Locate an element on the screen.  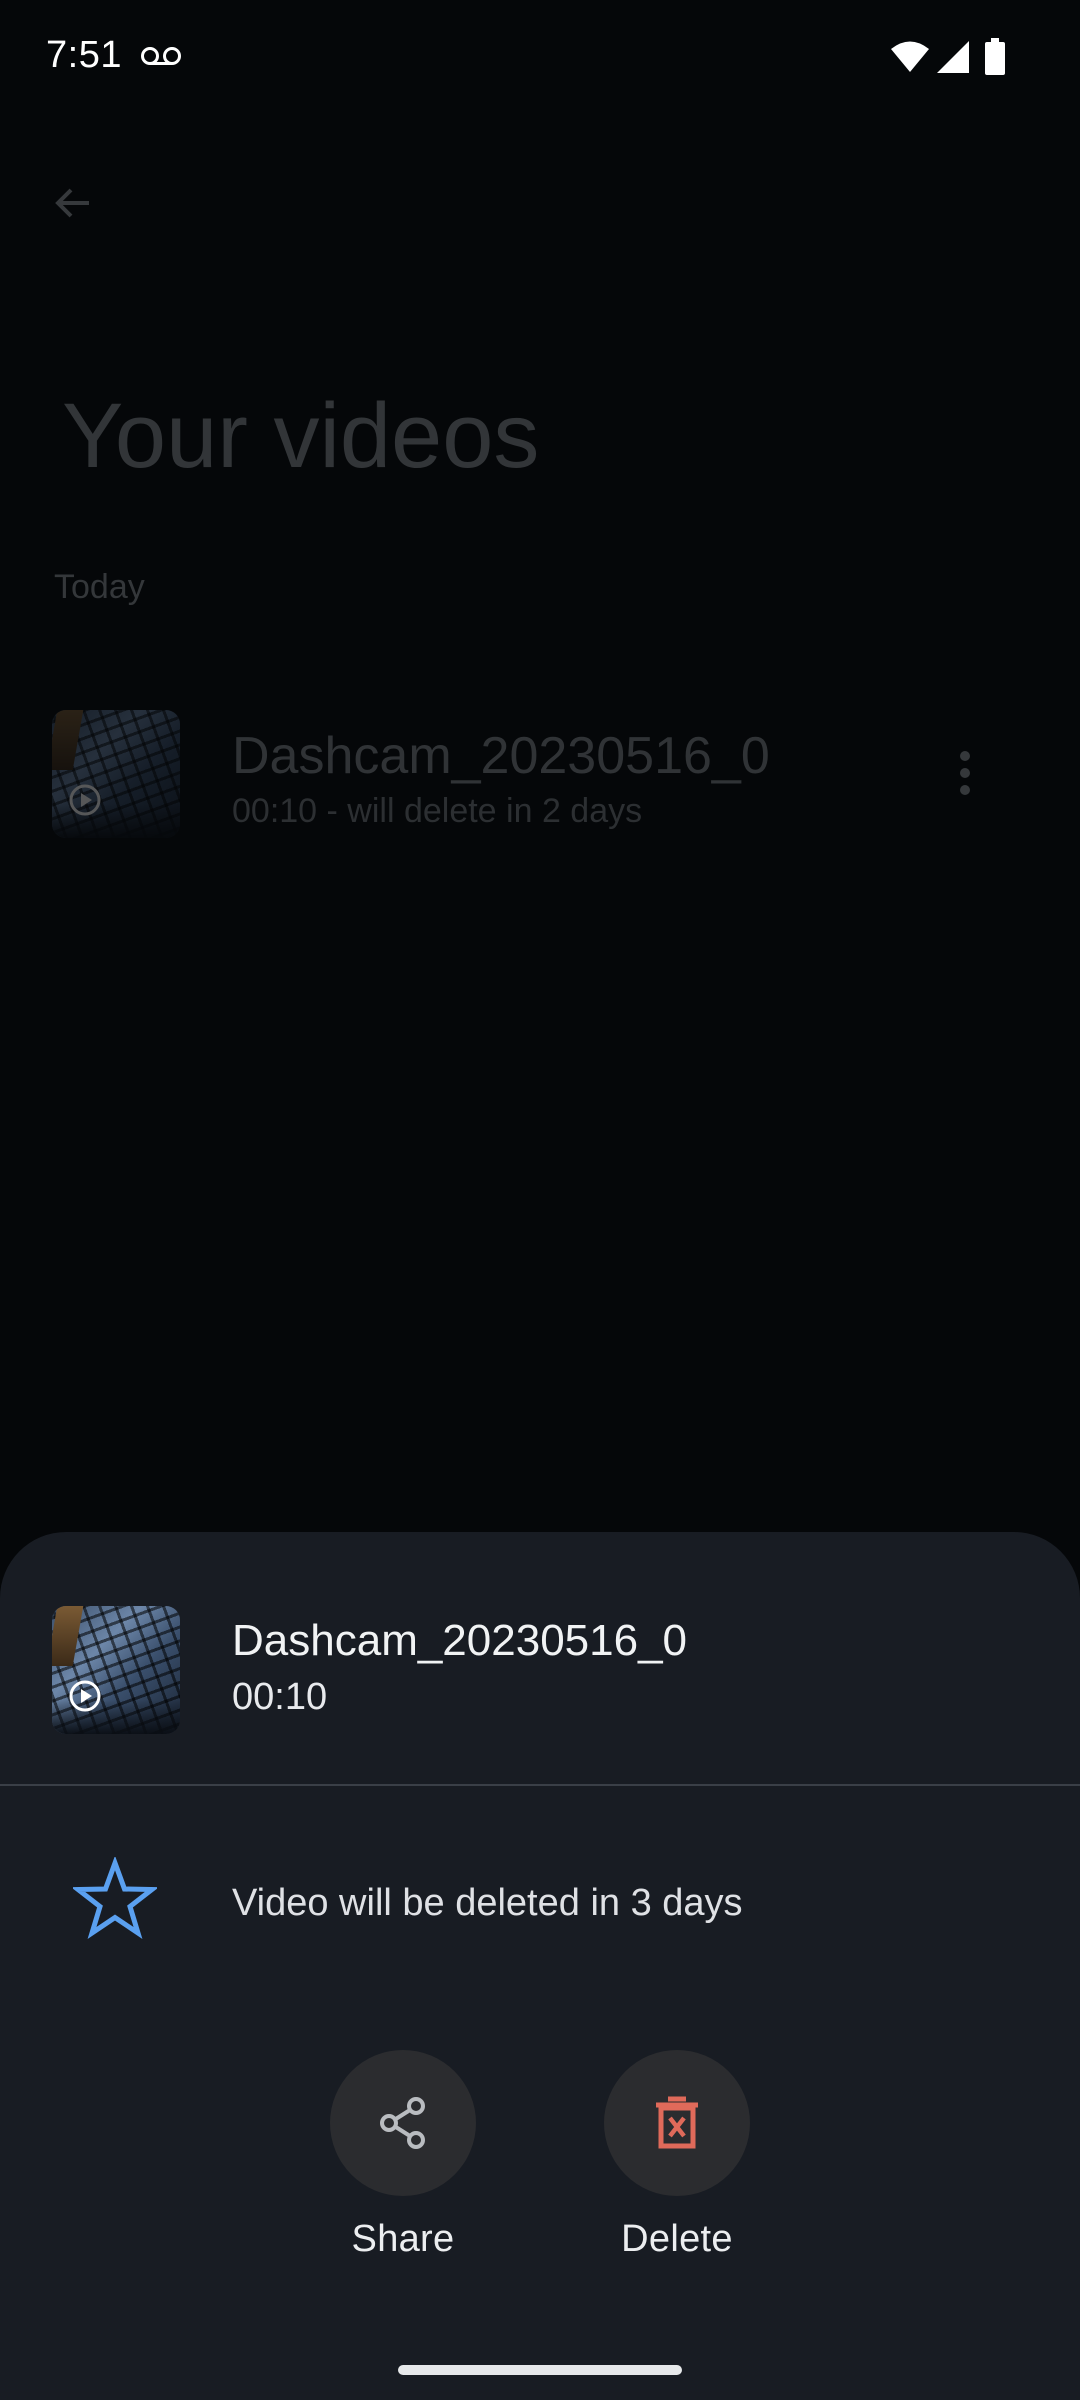
share-button is located at coordinates (403, 2123).